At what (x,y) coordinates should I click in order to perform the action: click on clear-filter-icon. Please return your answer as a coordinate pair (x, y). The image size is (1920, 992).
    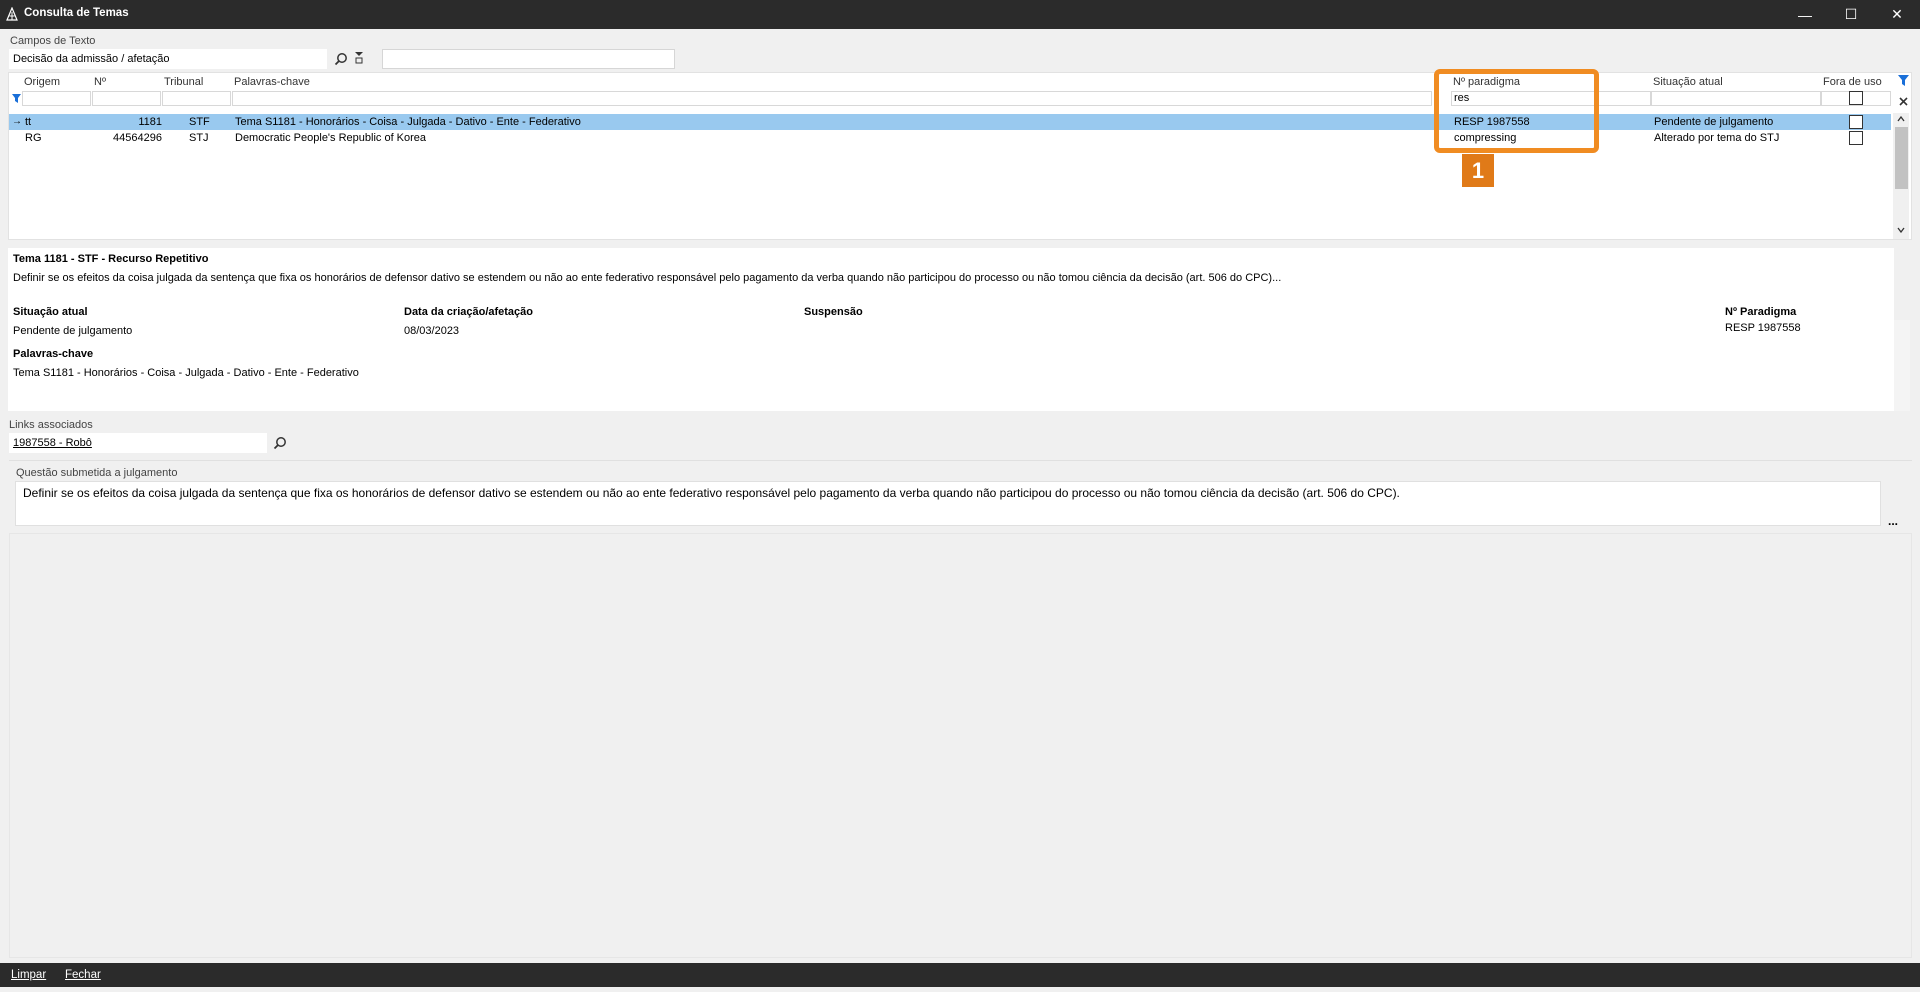
    Looking at the image, I should click on (359, 58).